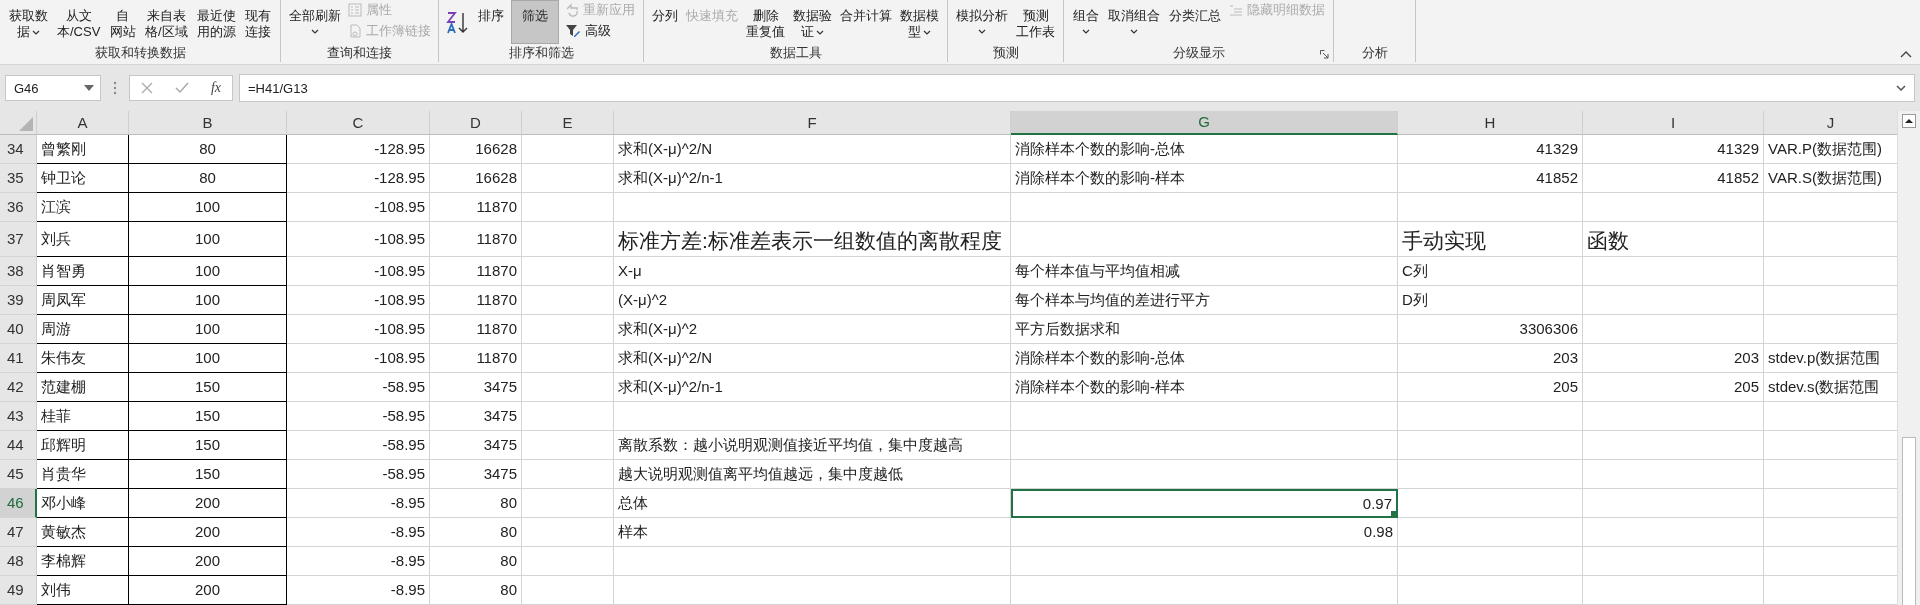 The height and width of the screenshot is (605, 1920). Describe the element at coordinates (812, 22) in the screenshot. I see `ribbon-button: 数据验 证` at that location.